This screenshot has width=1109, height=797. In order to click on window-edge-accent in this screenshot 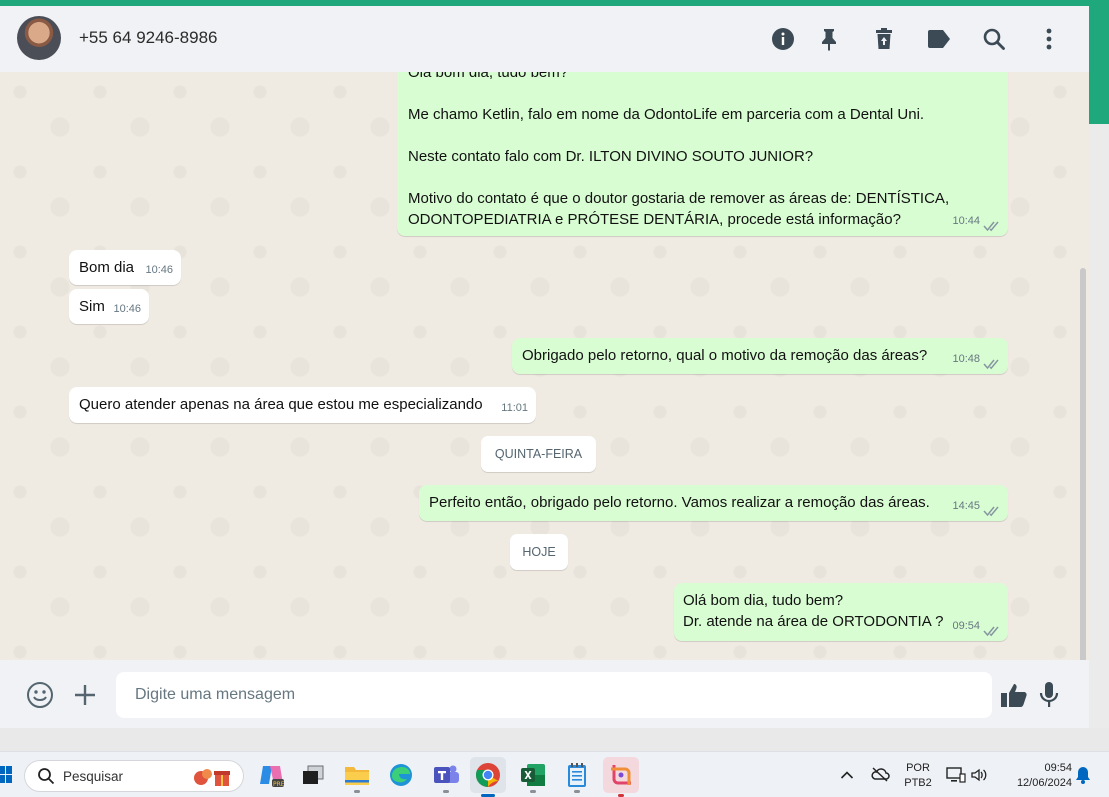, I will do `click(1099, 65)`.